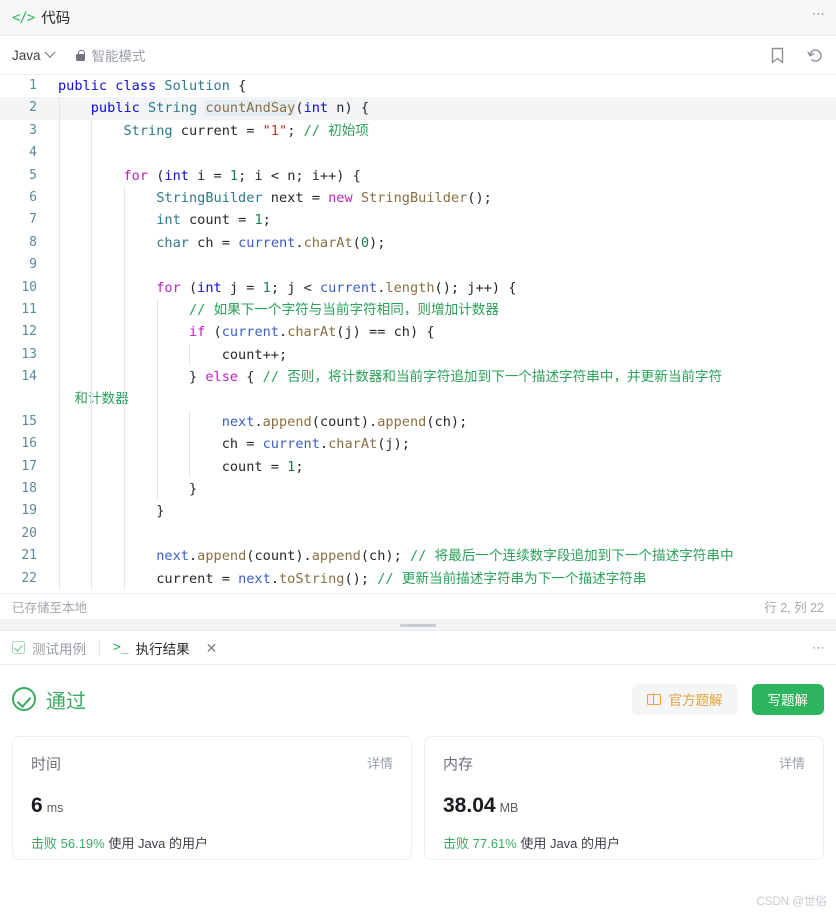 This screenshot has height=915, width=836. I want to click on code-line: 7 int count = 1;, so click(418, 220).